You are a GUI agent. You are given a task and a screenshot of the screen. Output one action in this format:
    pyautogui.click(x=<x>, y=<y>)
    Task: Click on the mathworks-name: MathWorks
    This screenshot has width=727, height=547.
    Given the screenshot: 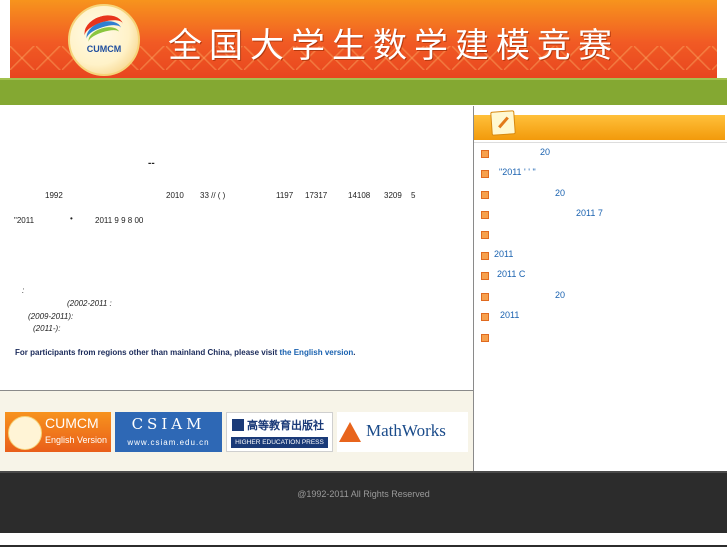 What is the action you would take?
    pyautogui.click(x=406, y=430)
    